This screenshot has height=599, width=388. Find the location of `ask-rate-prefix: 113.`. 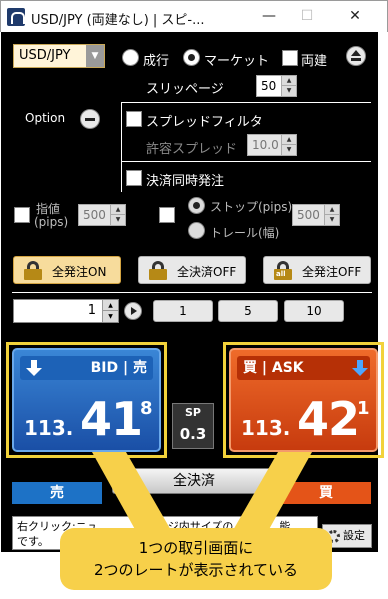

ask-rate-prefix: 113. is located at coordinates (266, 428).